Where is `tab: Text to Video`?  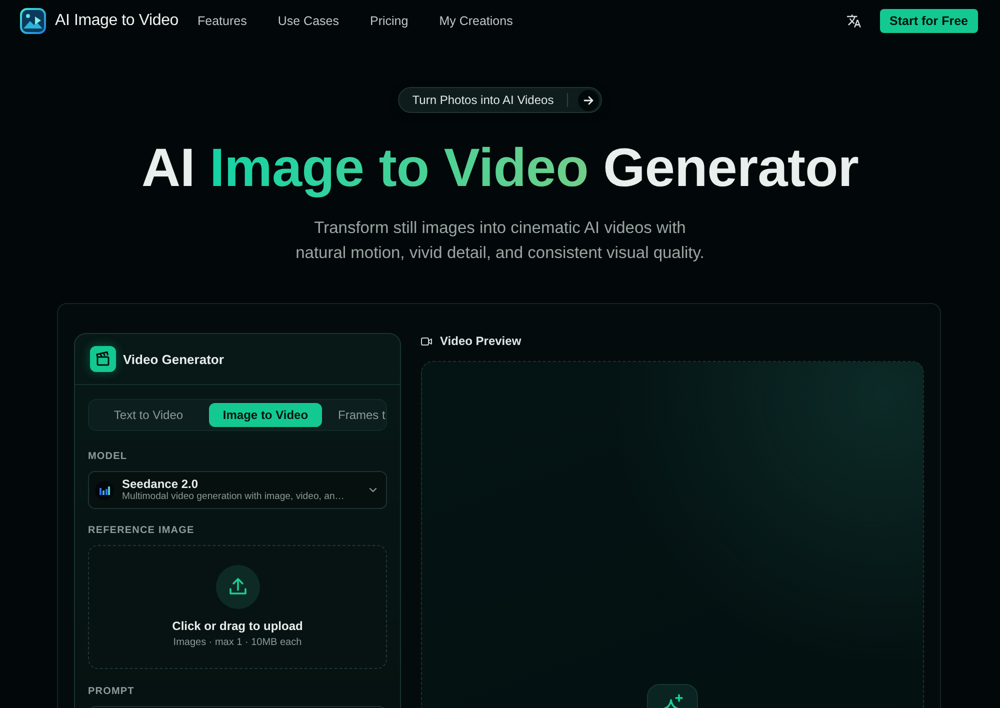
tab: Text to Video is located at coordinates (148, 415).